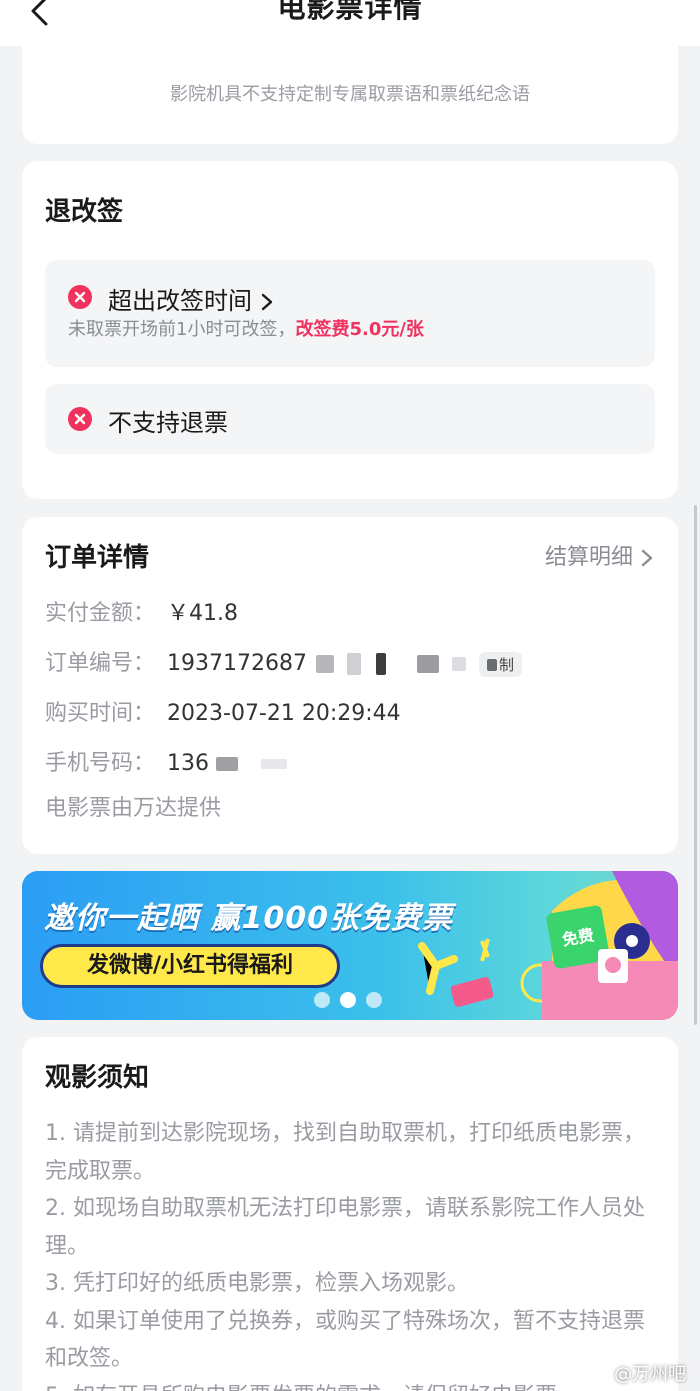 The width and height of the screenshot is (700, 1391). I want to click on notes-item: 4. 如果订单使用了兑换券，或购买了特殊场次，暂不支持退票和改签。, so click(345, 1340).